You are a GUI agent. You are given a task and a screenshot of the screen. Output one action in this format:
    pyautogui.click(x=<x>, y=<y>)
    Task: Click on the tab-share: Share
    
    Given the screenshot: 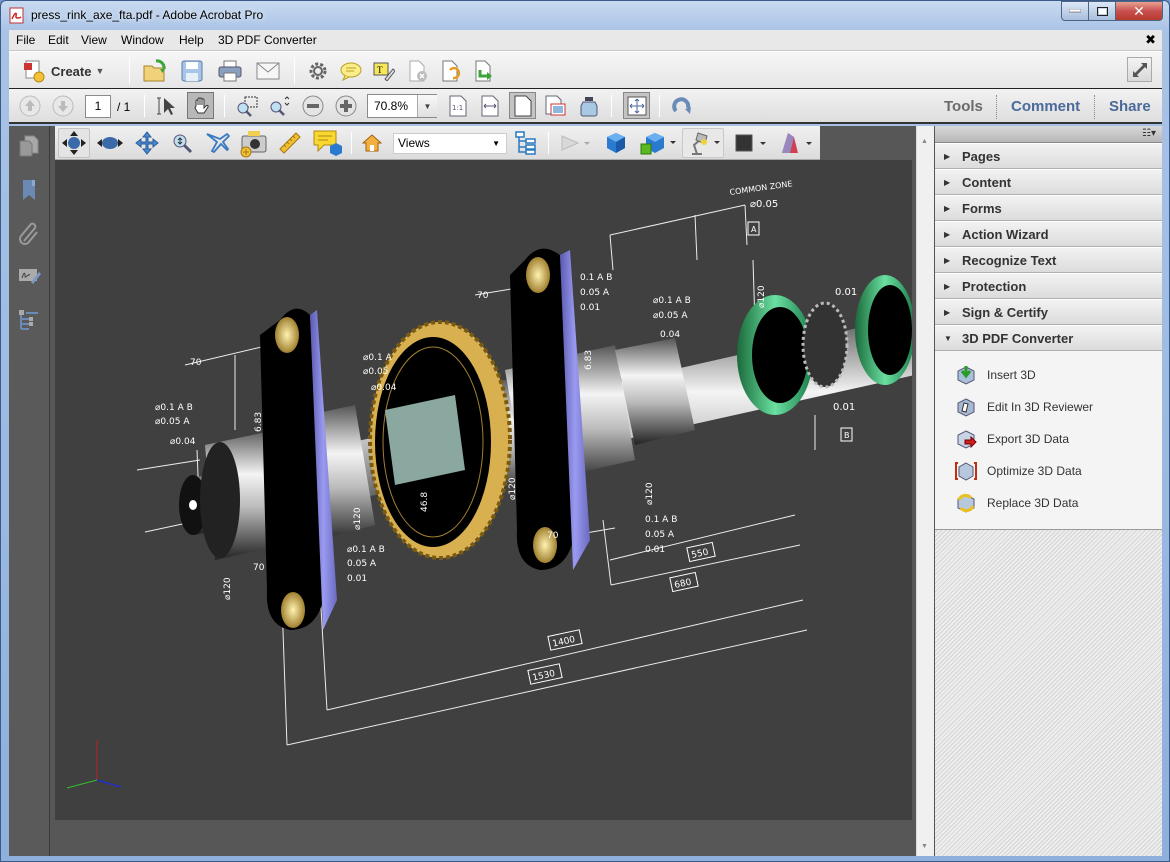 What is the action you would take?
    pyautogui.click(x=1130, y=106)
    